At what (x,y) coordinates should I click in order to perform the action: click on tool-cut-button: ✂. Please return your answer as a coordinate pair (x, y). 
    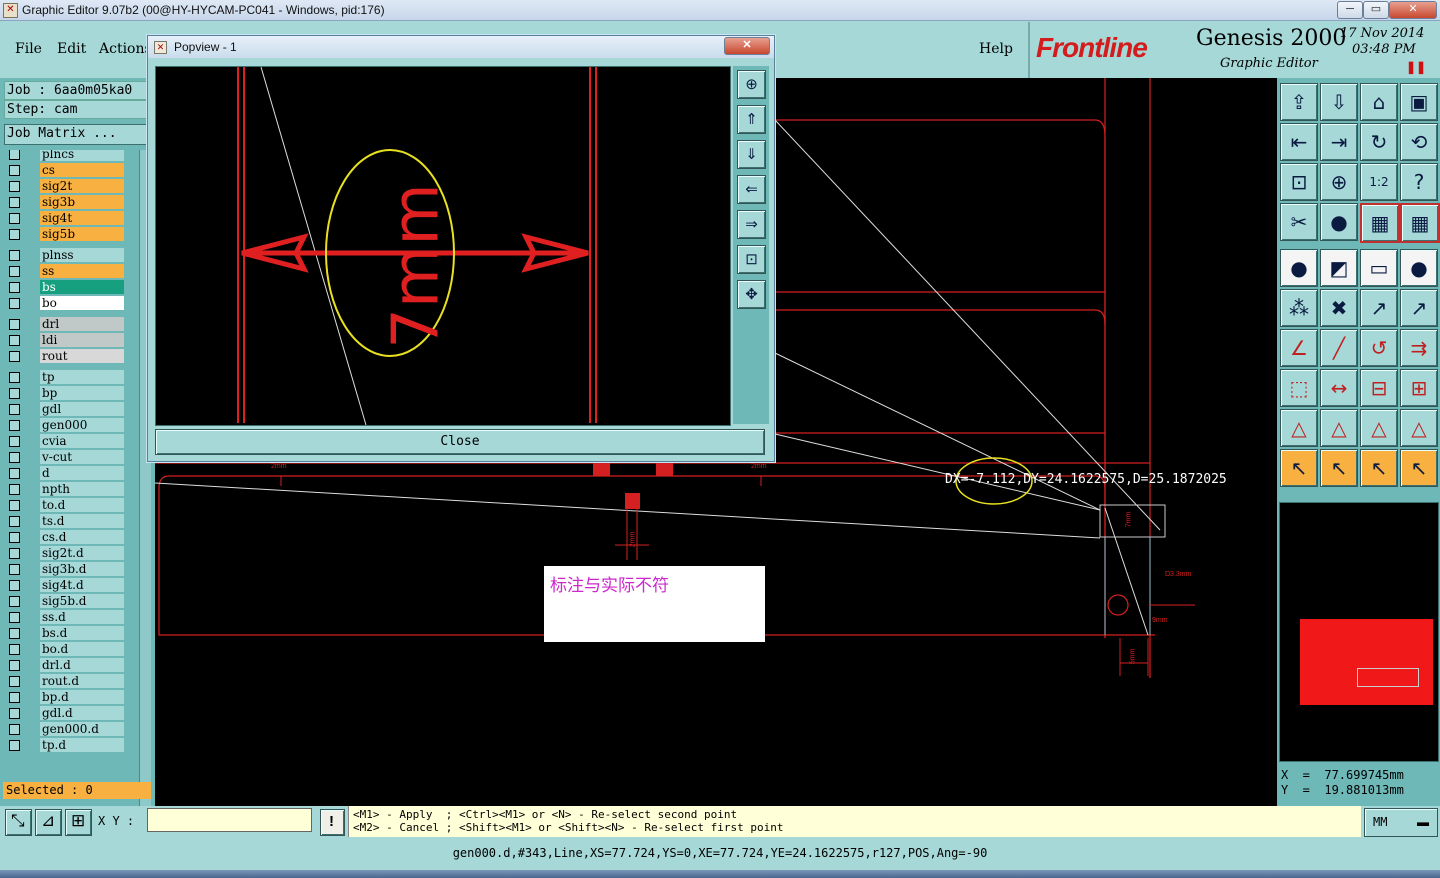
    Looking at the image, I should click on (1299, 222).